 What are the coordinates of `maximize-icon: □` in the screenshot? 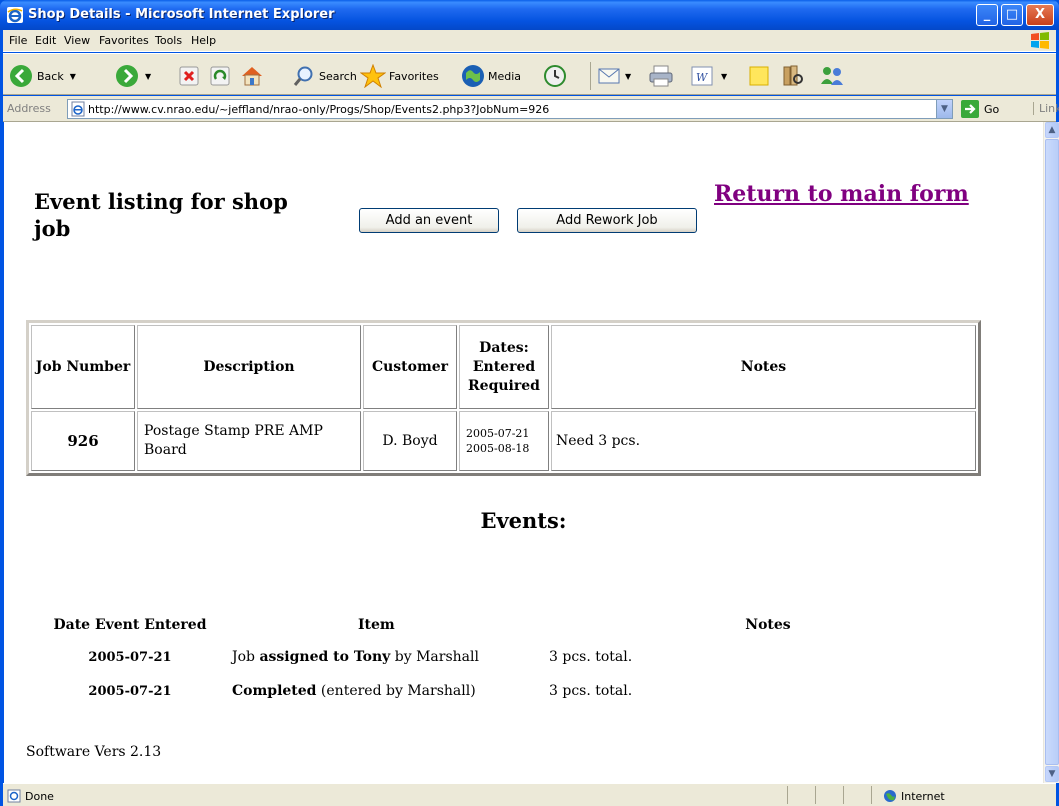 It's located at (1012, 14).